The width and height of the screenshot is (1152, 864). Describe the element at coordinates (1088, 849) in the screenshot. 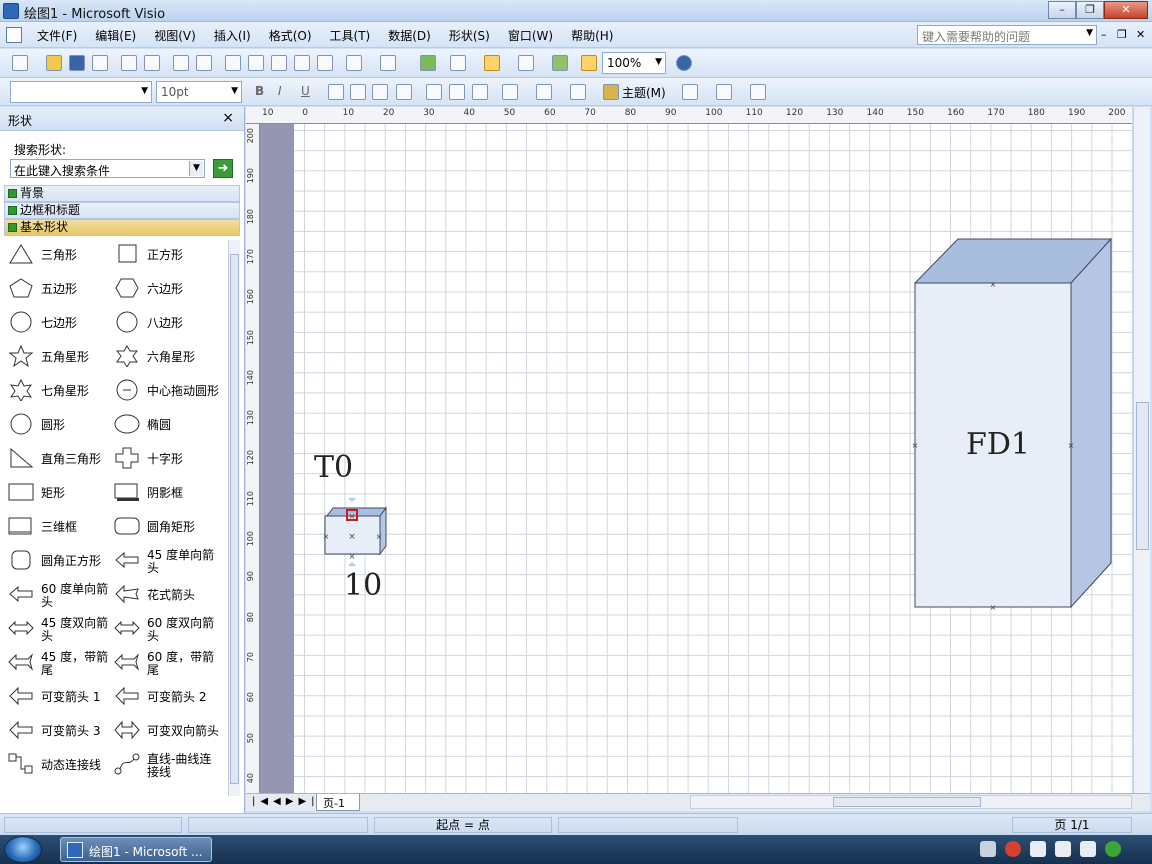

I see `update-icon` at that location.